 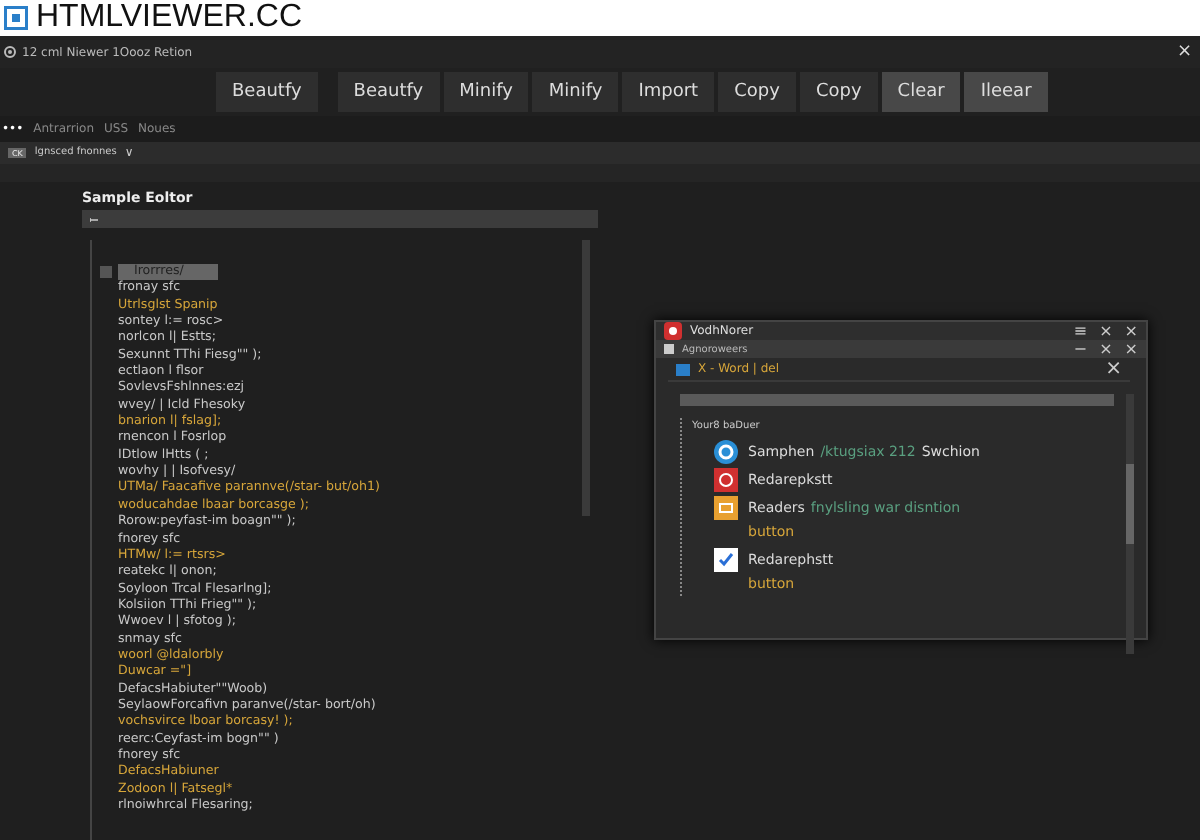 What do you see at coordinates (1080, 331) in the screenshot?
I see `window-control: ≡` at bounding box center [1080, 331].